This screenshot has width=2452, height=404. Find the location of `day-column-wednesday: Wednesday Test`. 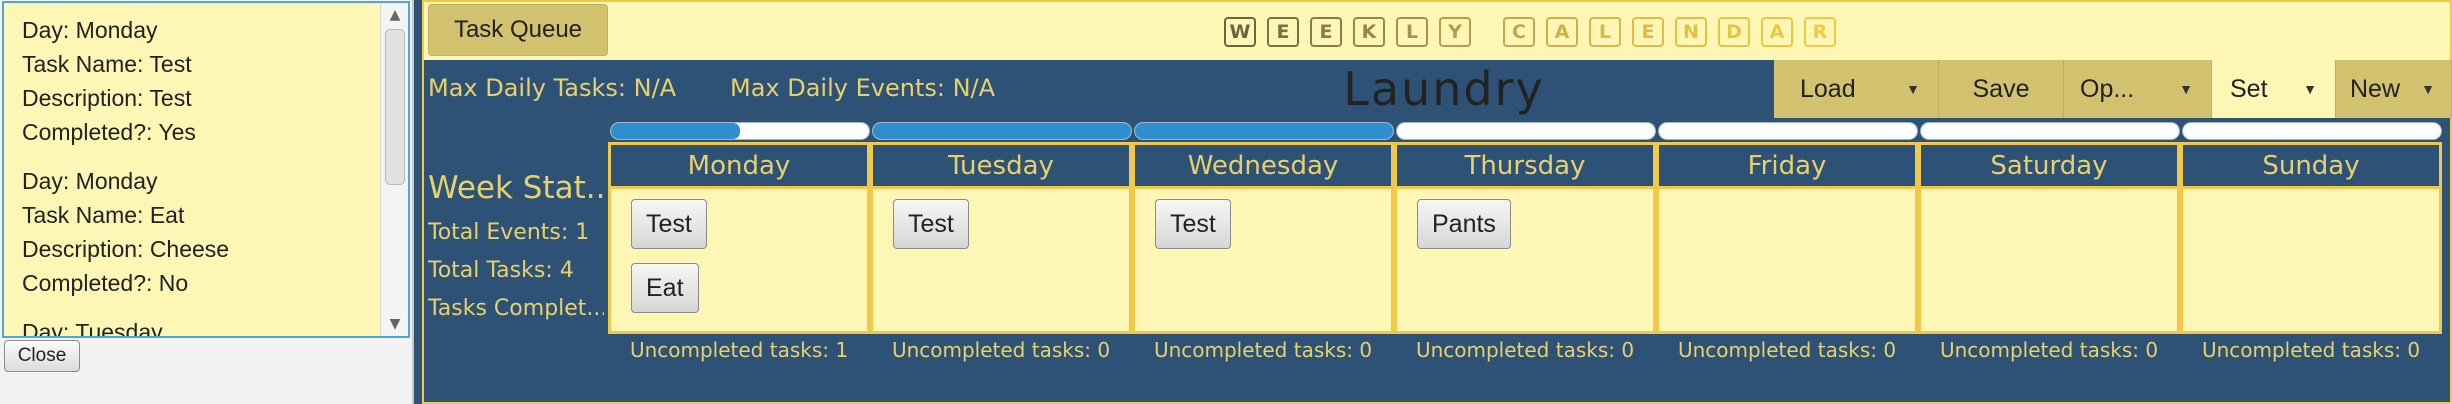

day-column-wednesday: Wednesday Test is located at coordinates (1263, 238).